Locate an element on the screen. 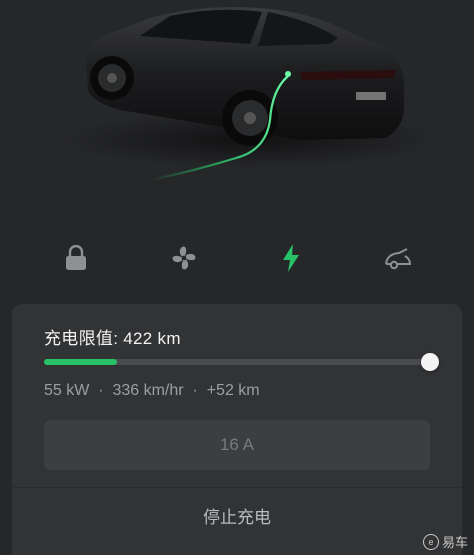  amperage-control: 16 A is located at coordinates (237, 445).